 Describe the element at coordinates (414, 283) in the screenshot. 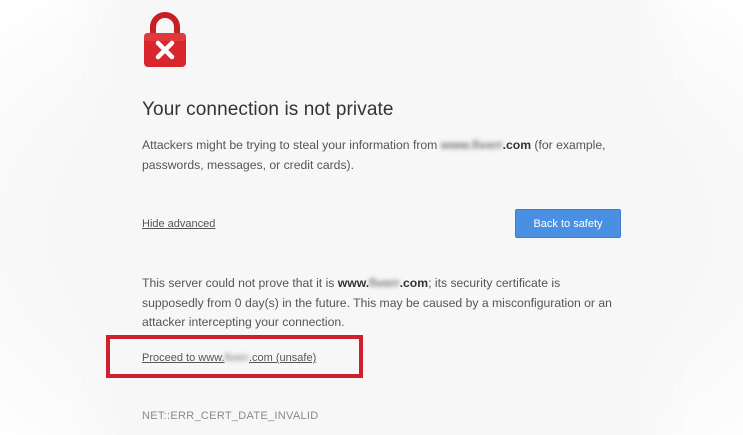

I see `details-domain-suffix: .com` at that location.